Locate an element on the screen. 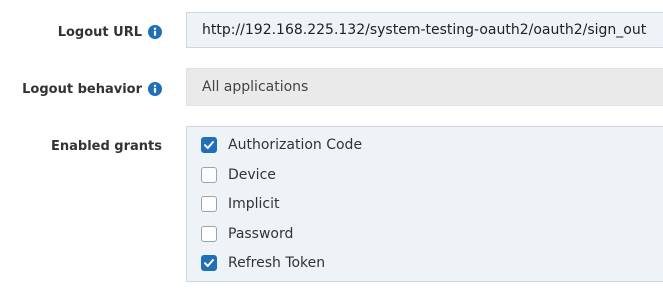 The width and height of the screenshot is (663, 302). logout-behavior-value: All applications is located at coordinates (255, 87).